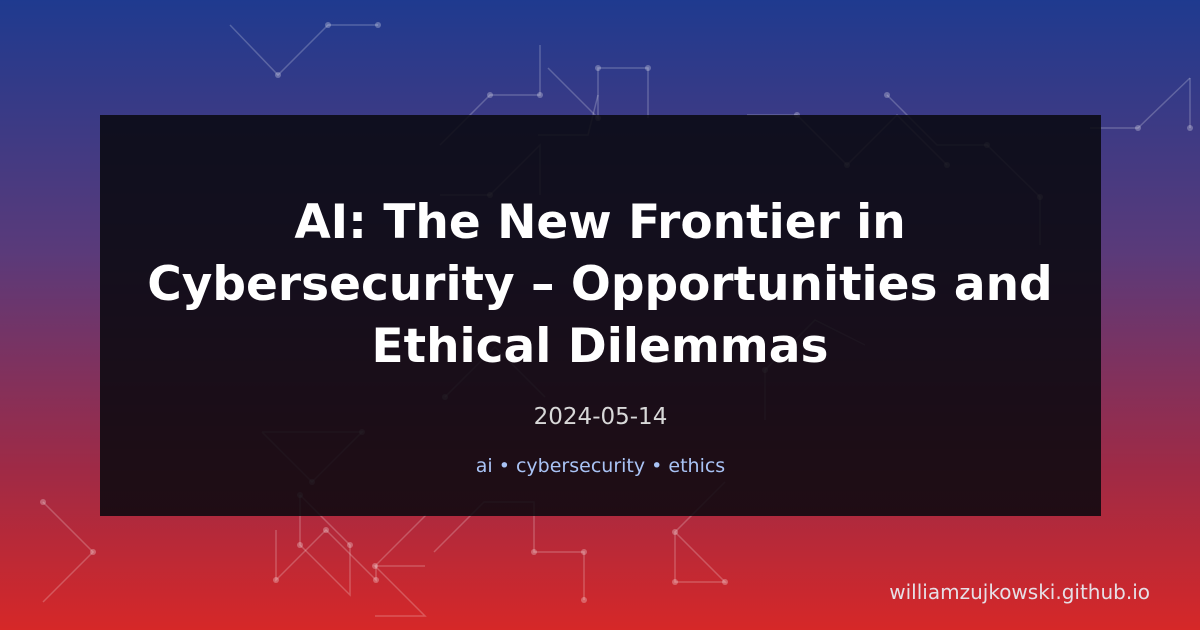 This screenshot has height=630, width=1200. I want to click on post-date: 2024-05-14, so click(600, 417).